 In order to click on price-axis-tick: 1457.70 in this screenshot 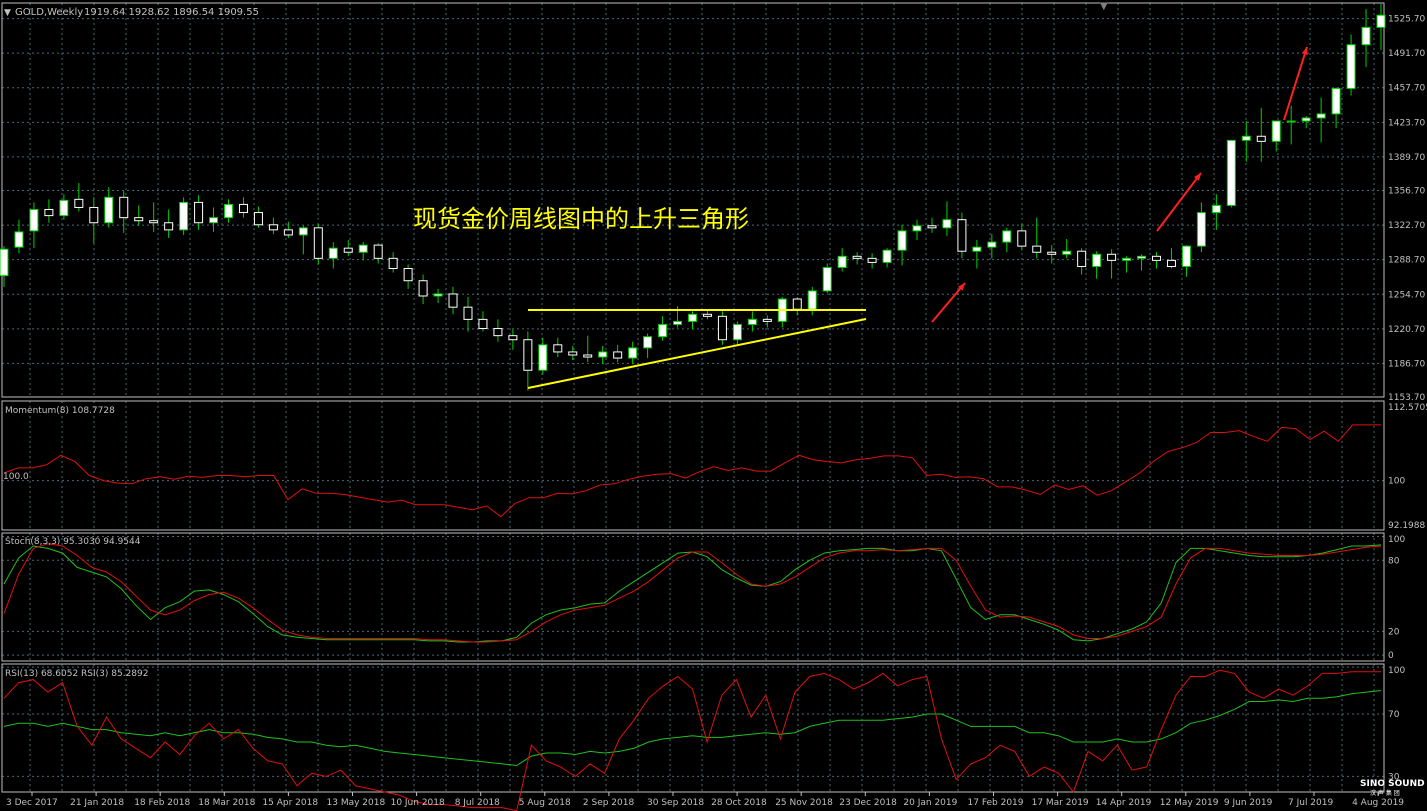, I will do `click(1406, 89)`.